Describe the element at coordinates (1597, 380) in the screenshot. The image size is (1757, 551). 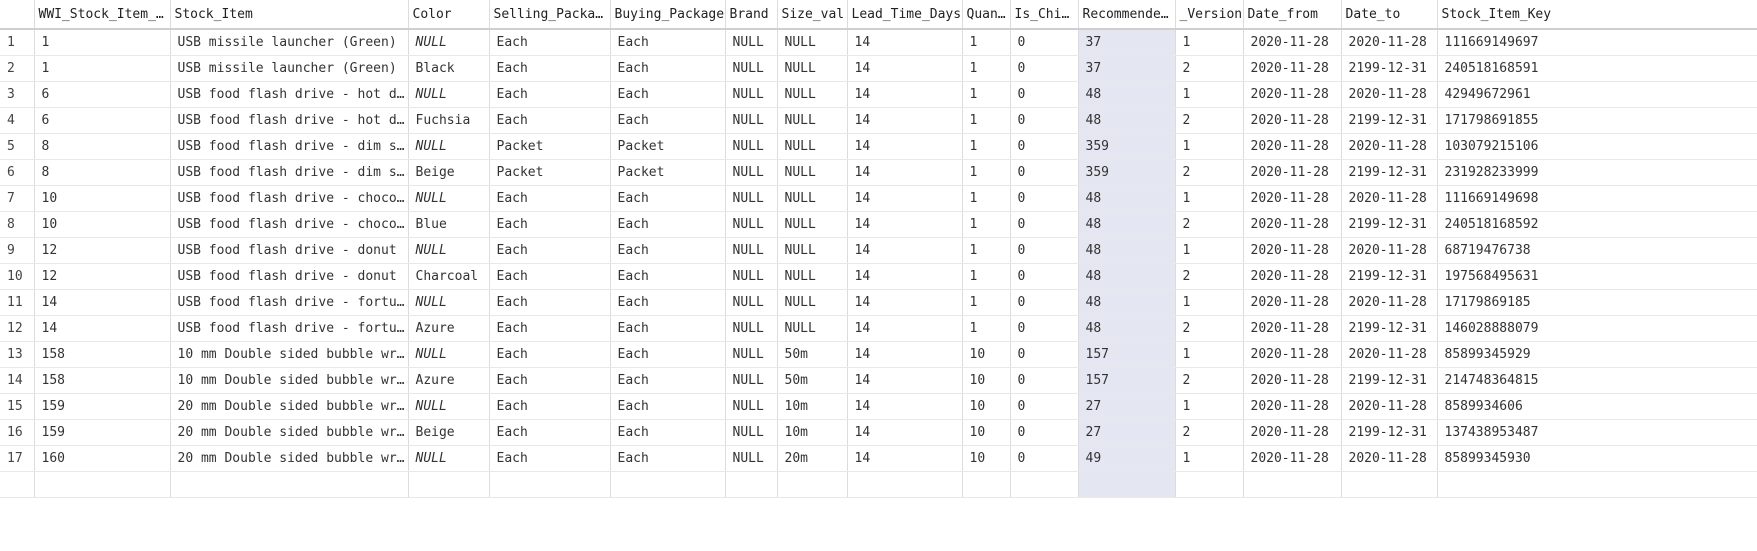
I see `cell-stock-item-key: 214748364815` at that location.